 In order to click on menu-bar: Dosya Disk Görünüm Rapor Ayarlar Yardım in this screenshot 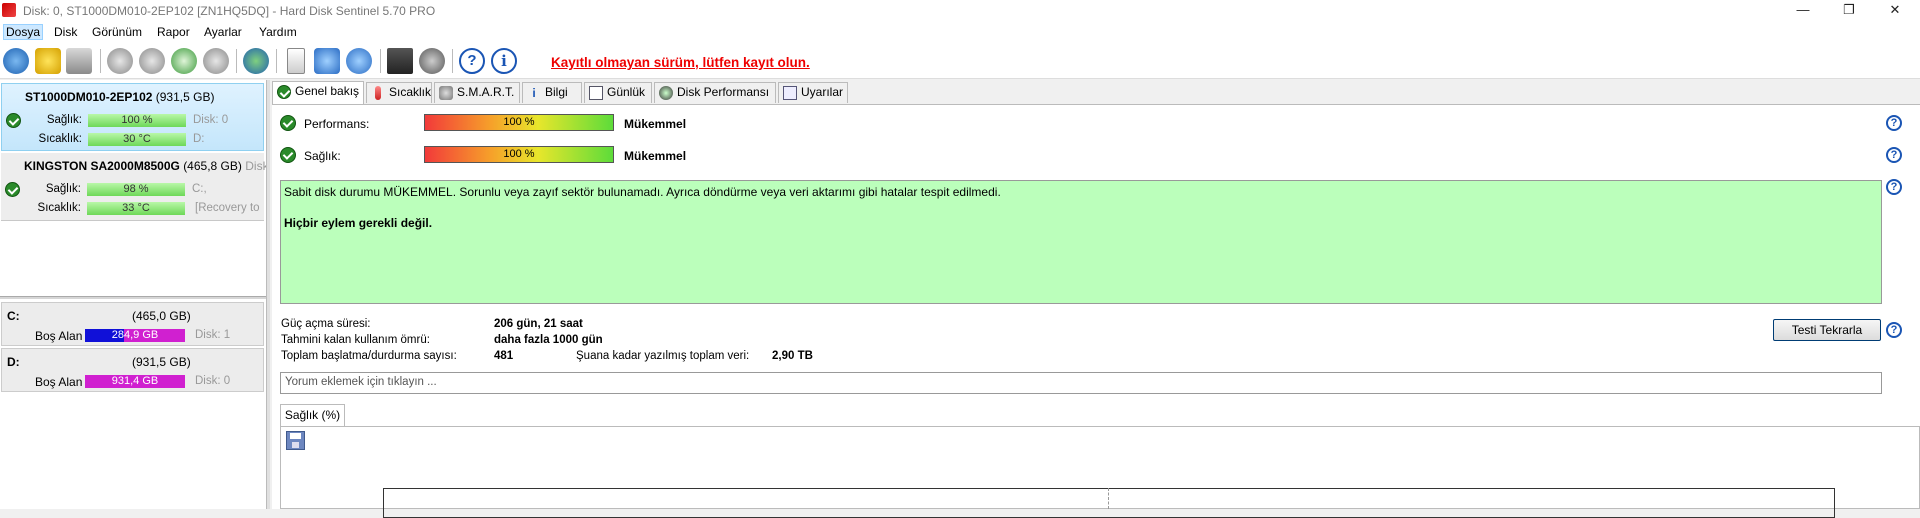, I will do `click(960, 32)`.